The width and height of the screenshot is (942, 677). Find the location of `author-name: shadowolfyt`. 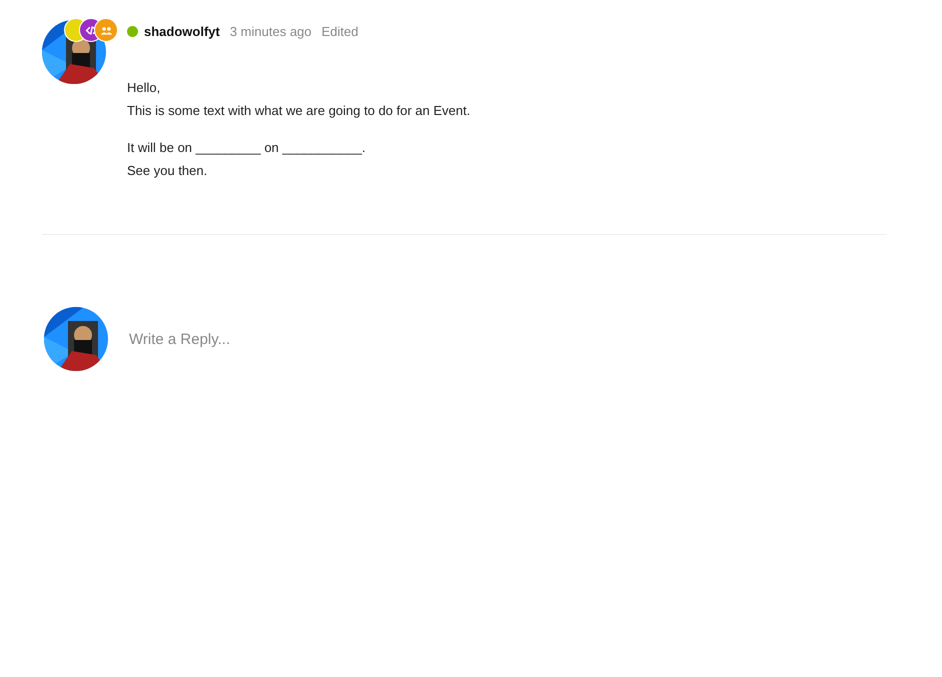

author-name: shadowolfyt is located at coordinates (182, 31).